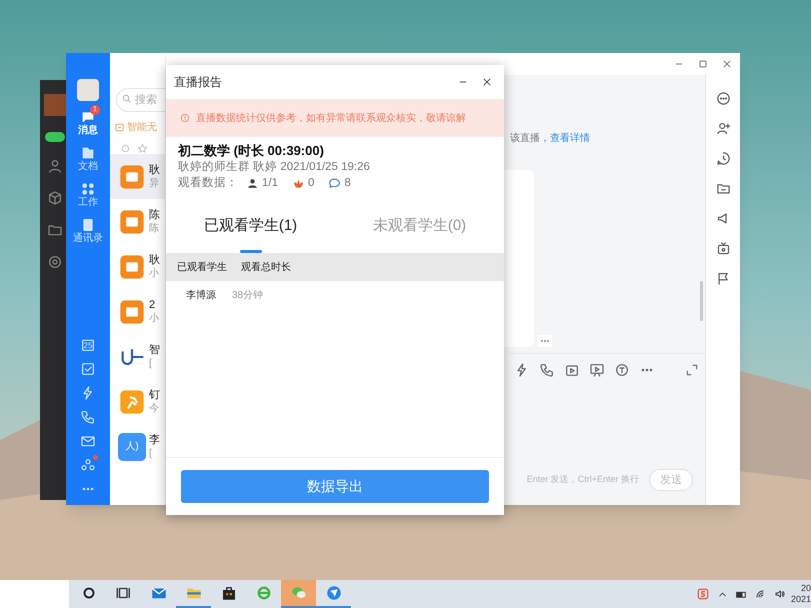 The height and width of the screenshot is (608, 811). Describe the element at coordinates (347, 183) in the screenshot. I see `stat-value: 8` at that location.